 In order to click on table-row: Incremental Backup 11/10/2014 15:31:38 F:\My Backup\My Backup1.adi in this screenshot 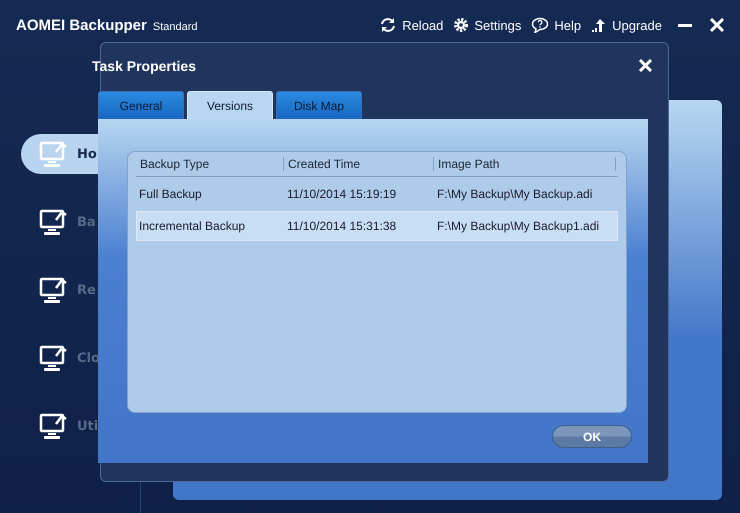, I will do `click(377, 226)`.